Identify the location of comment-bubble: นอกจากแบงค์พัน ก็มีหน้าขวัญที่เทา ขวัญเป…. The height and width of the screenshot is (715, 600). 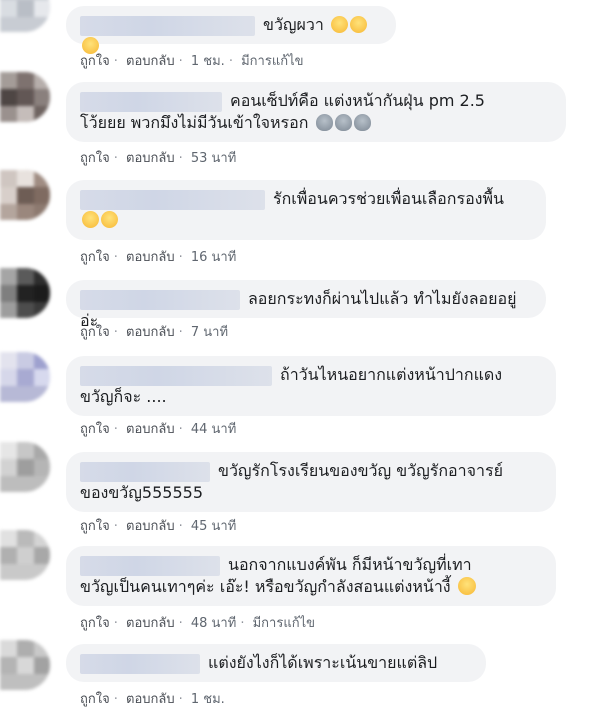
(311, 576).